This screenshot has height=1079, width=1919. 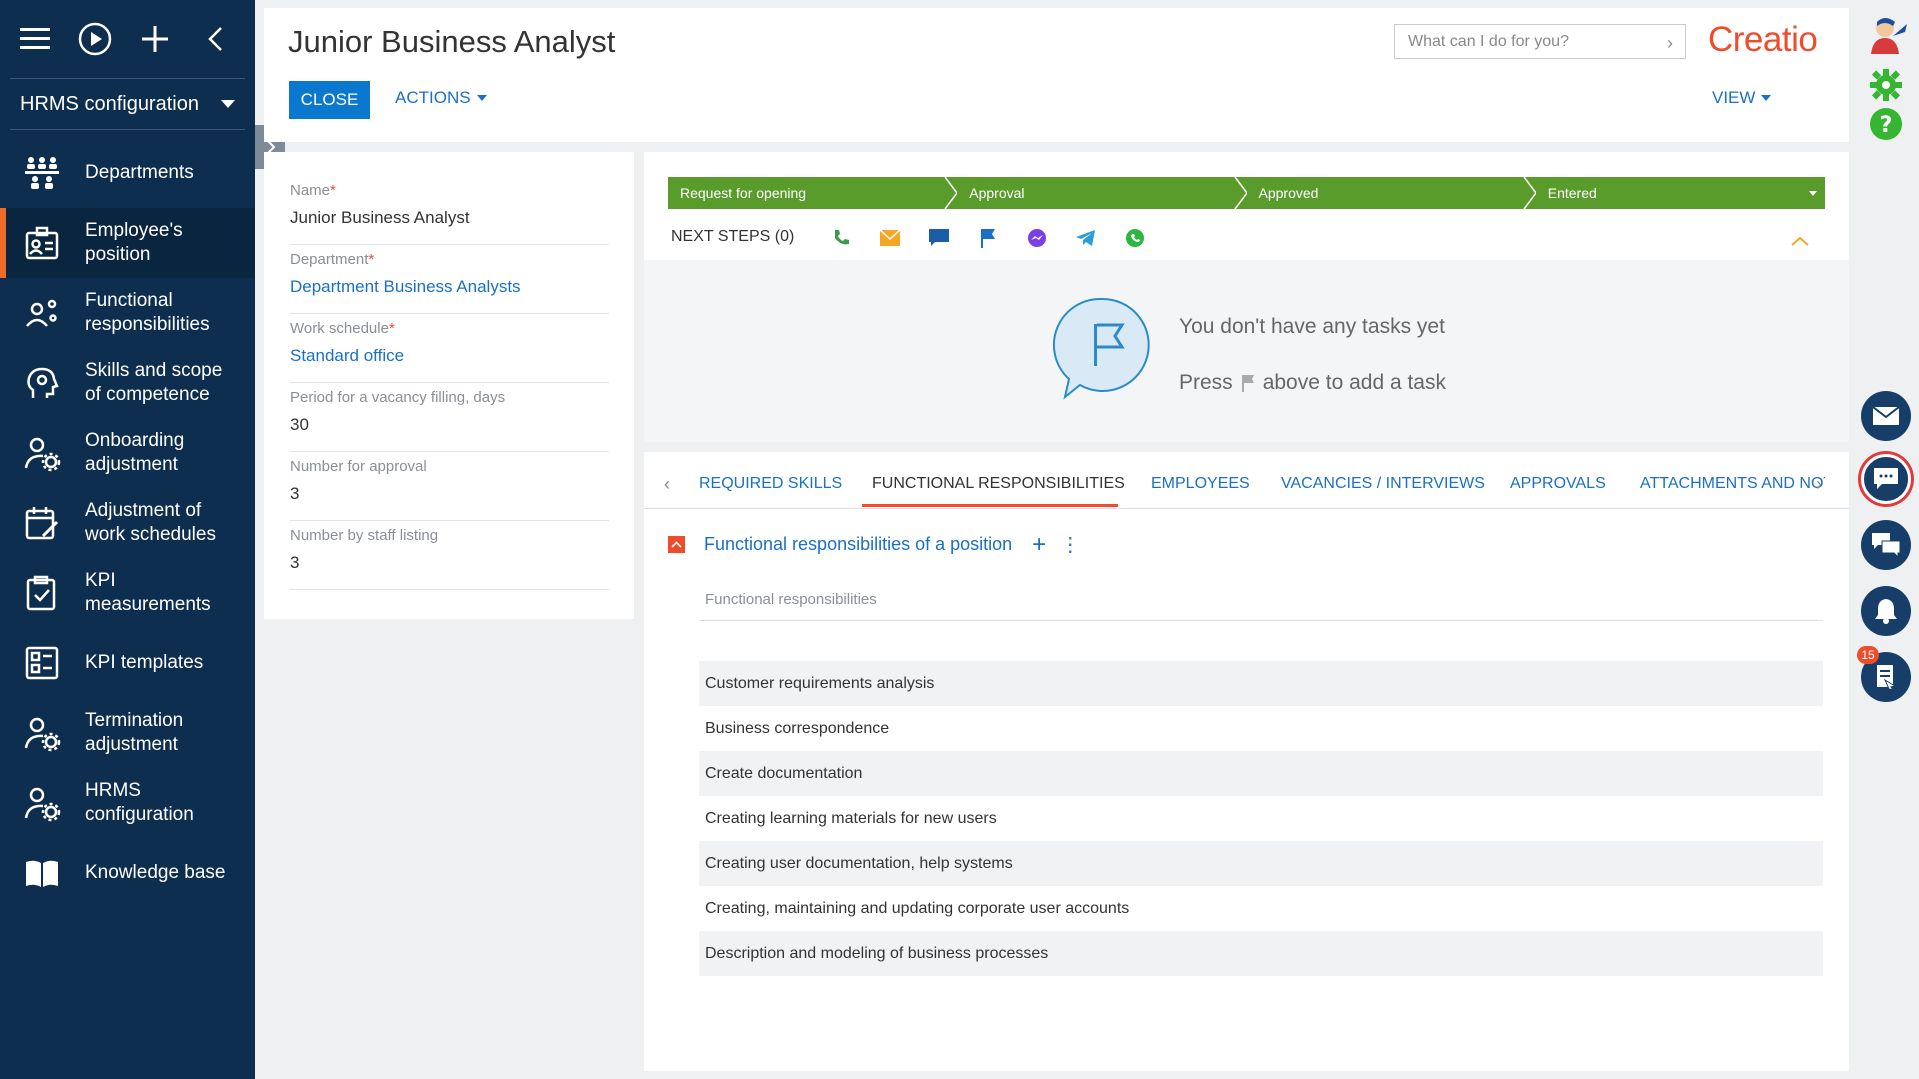 I want to click on whatsapp-icon, so click(x=1135, y=238).